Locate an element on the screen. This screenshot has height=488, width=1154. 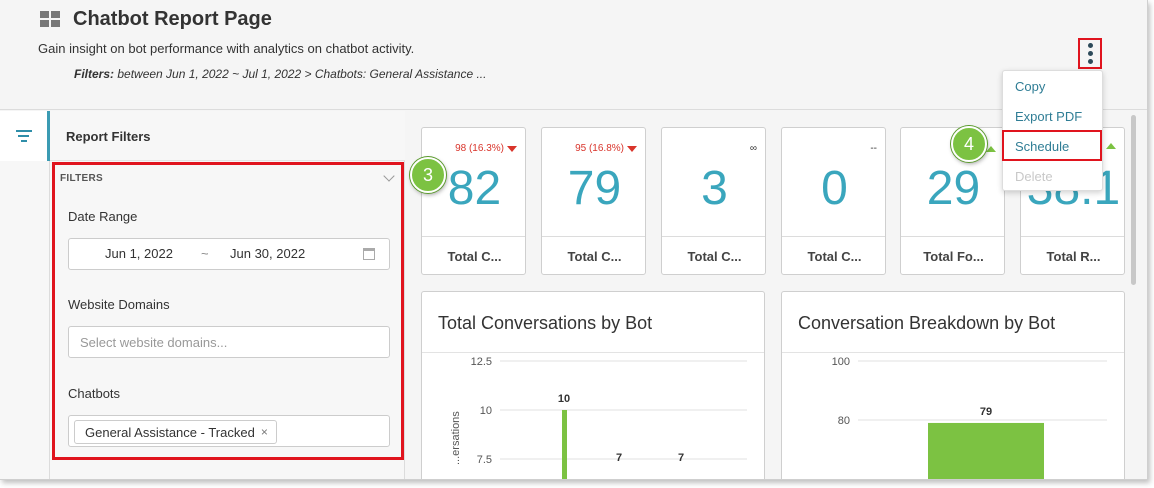
chatbot-tag: General Assistance - Tracked × is located at coordinates (175, 432).